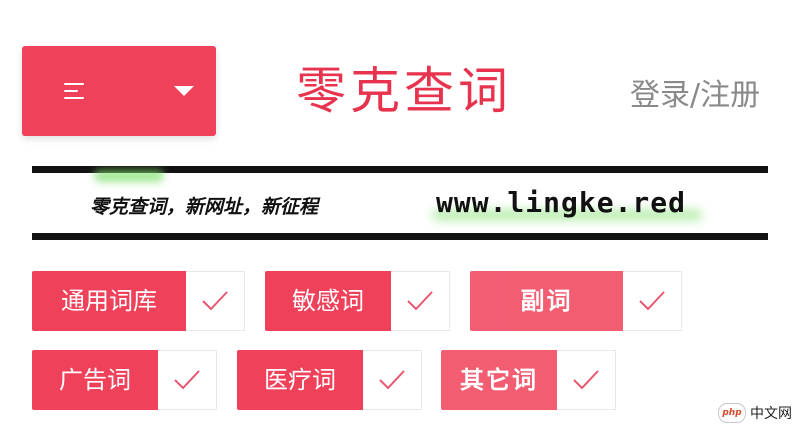 This screenshot has height=428, width=800. I want to click on php-badge: php, so click(732, 413).